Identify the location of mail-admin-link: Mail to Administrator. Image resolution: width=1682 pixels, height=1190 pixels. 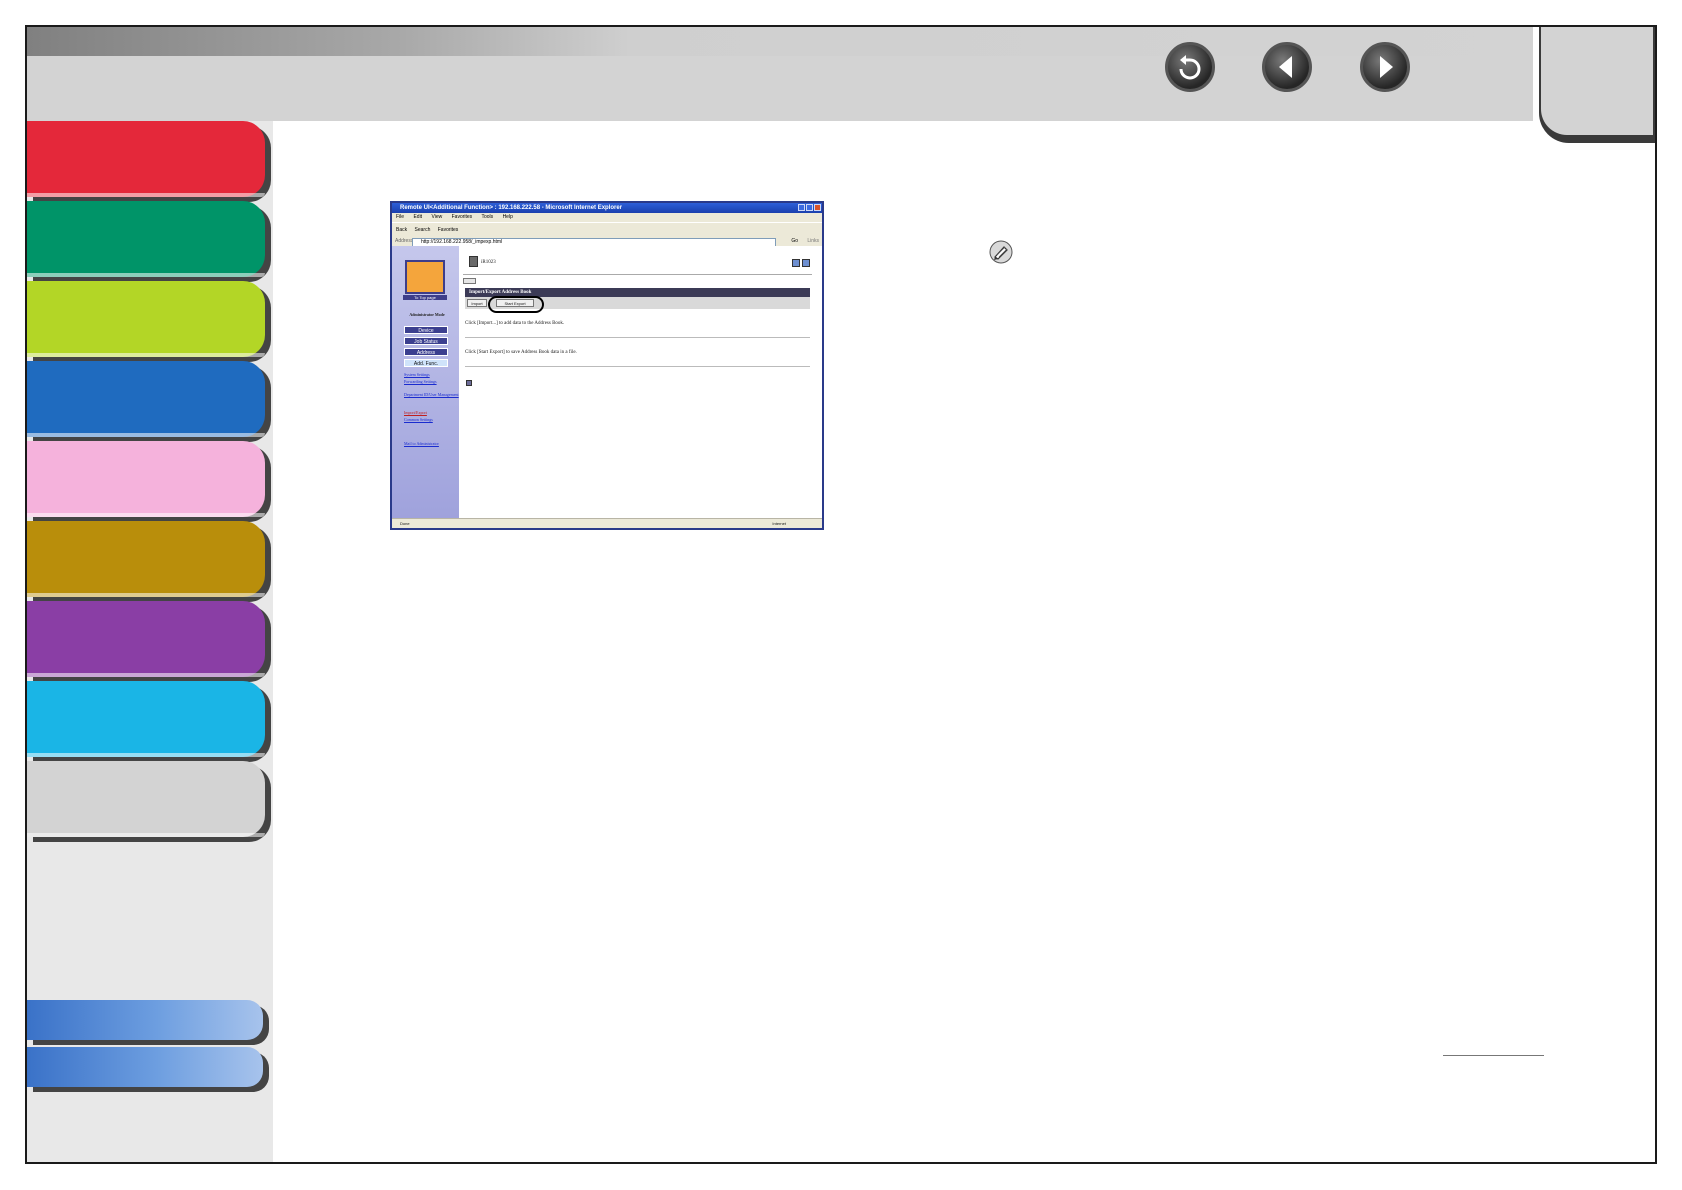
(431, 443).